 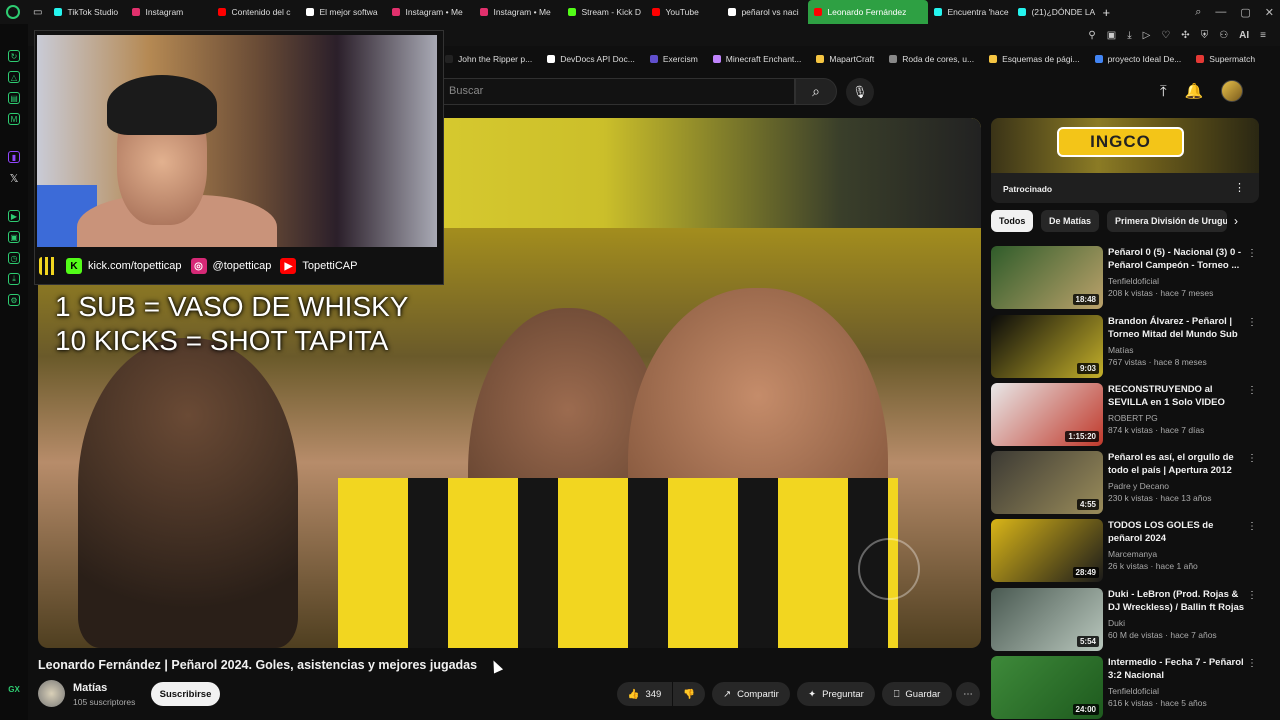 I want to click on pin-icon: ⚲, so click(x=1091, y=35).